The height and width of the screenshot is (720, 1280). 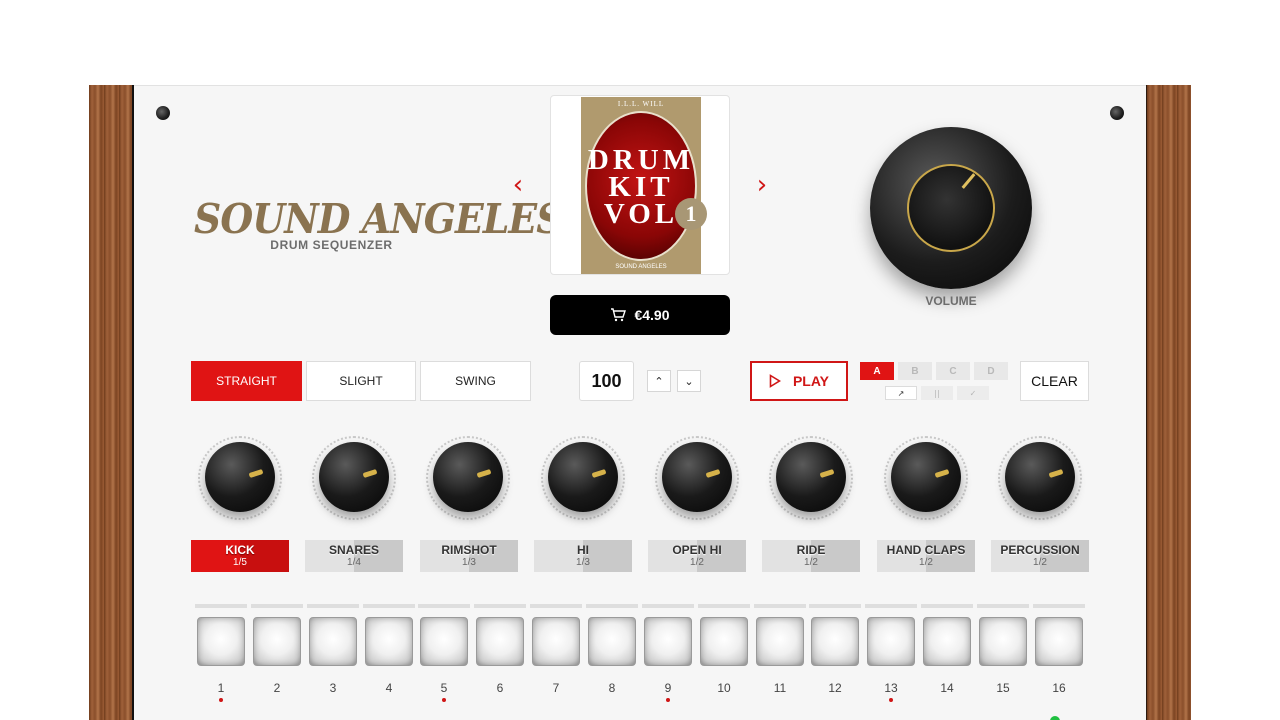 I want to click on tempo-down-button: ⌄, so click(x=689, y=381).